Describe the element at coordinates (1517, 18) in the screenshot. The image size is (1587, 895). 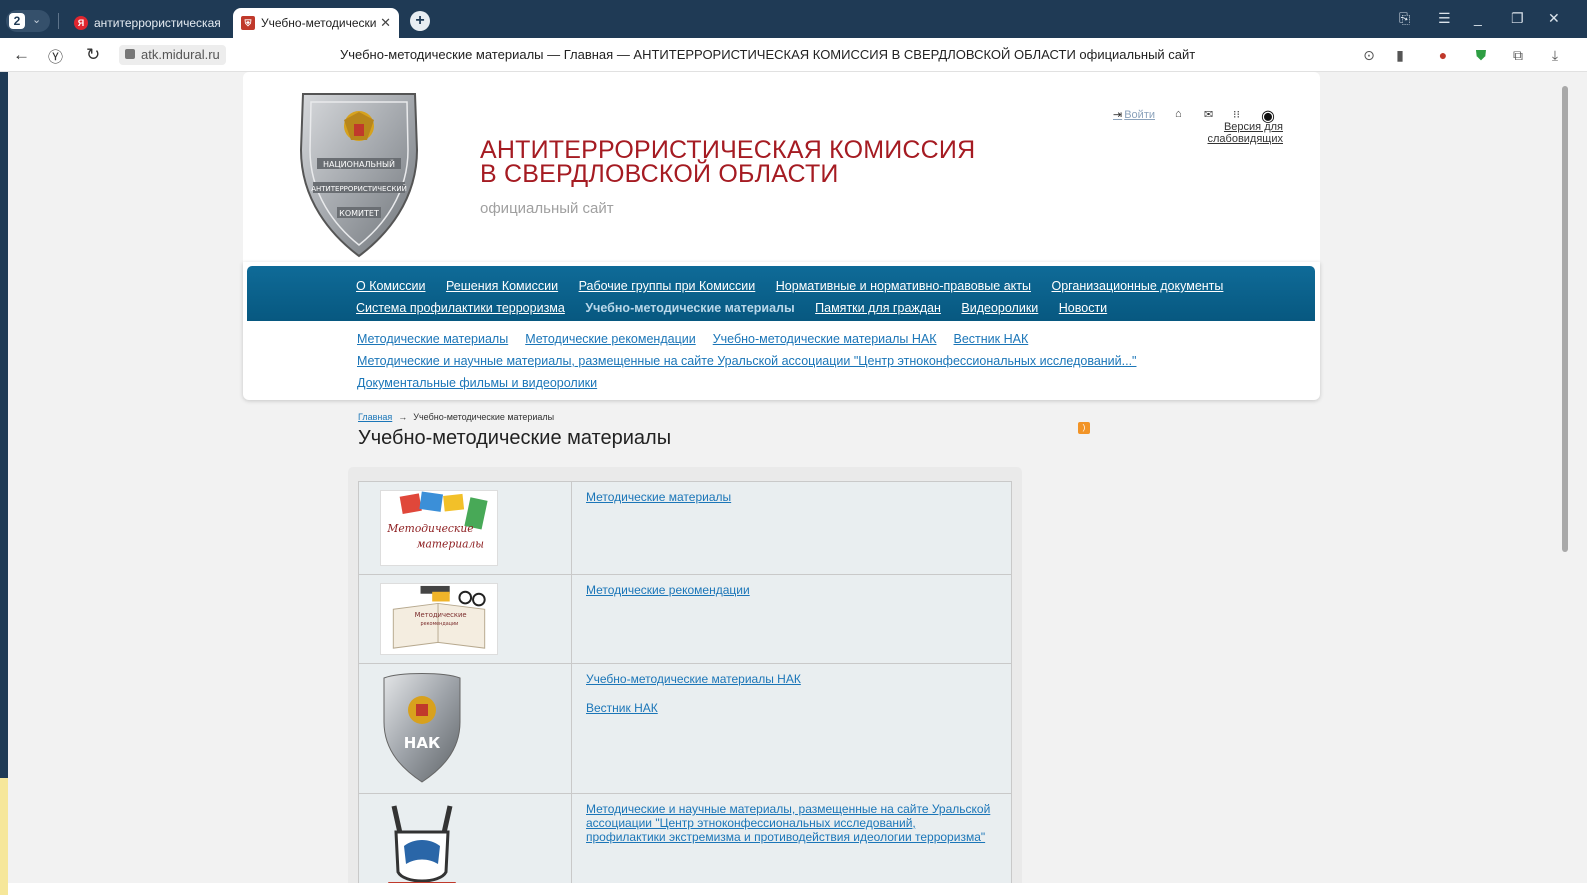
I see `restore-icon: ❐` at that location.